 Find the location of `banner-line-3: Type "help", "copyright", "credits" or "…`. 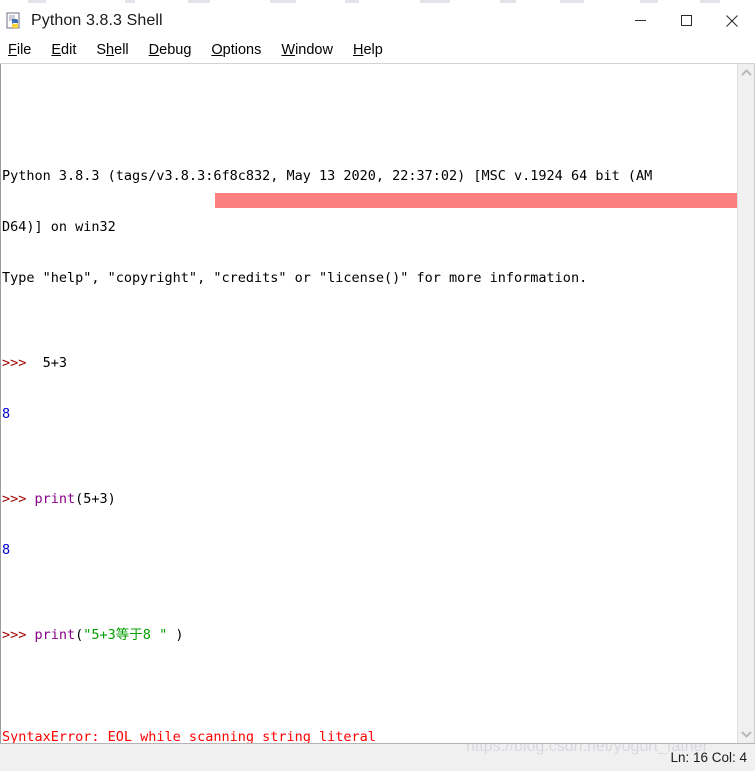

banner-line-3: Type "help", "copyright", "credits" or "… is located at coordinates (295, 278).